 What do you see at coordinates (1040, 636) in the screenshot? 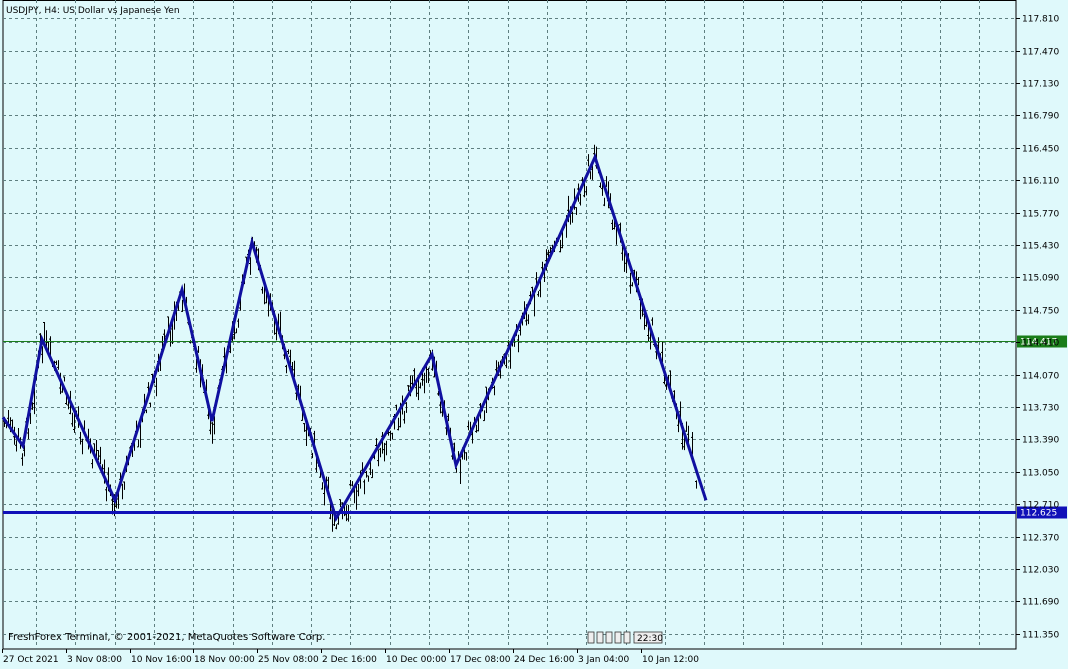
I see `y-tick-label: 111.350` at bounding box center [1040, 636].